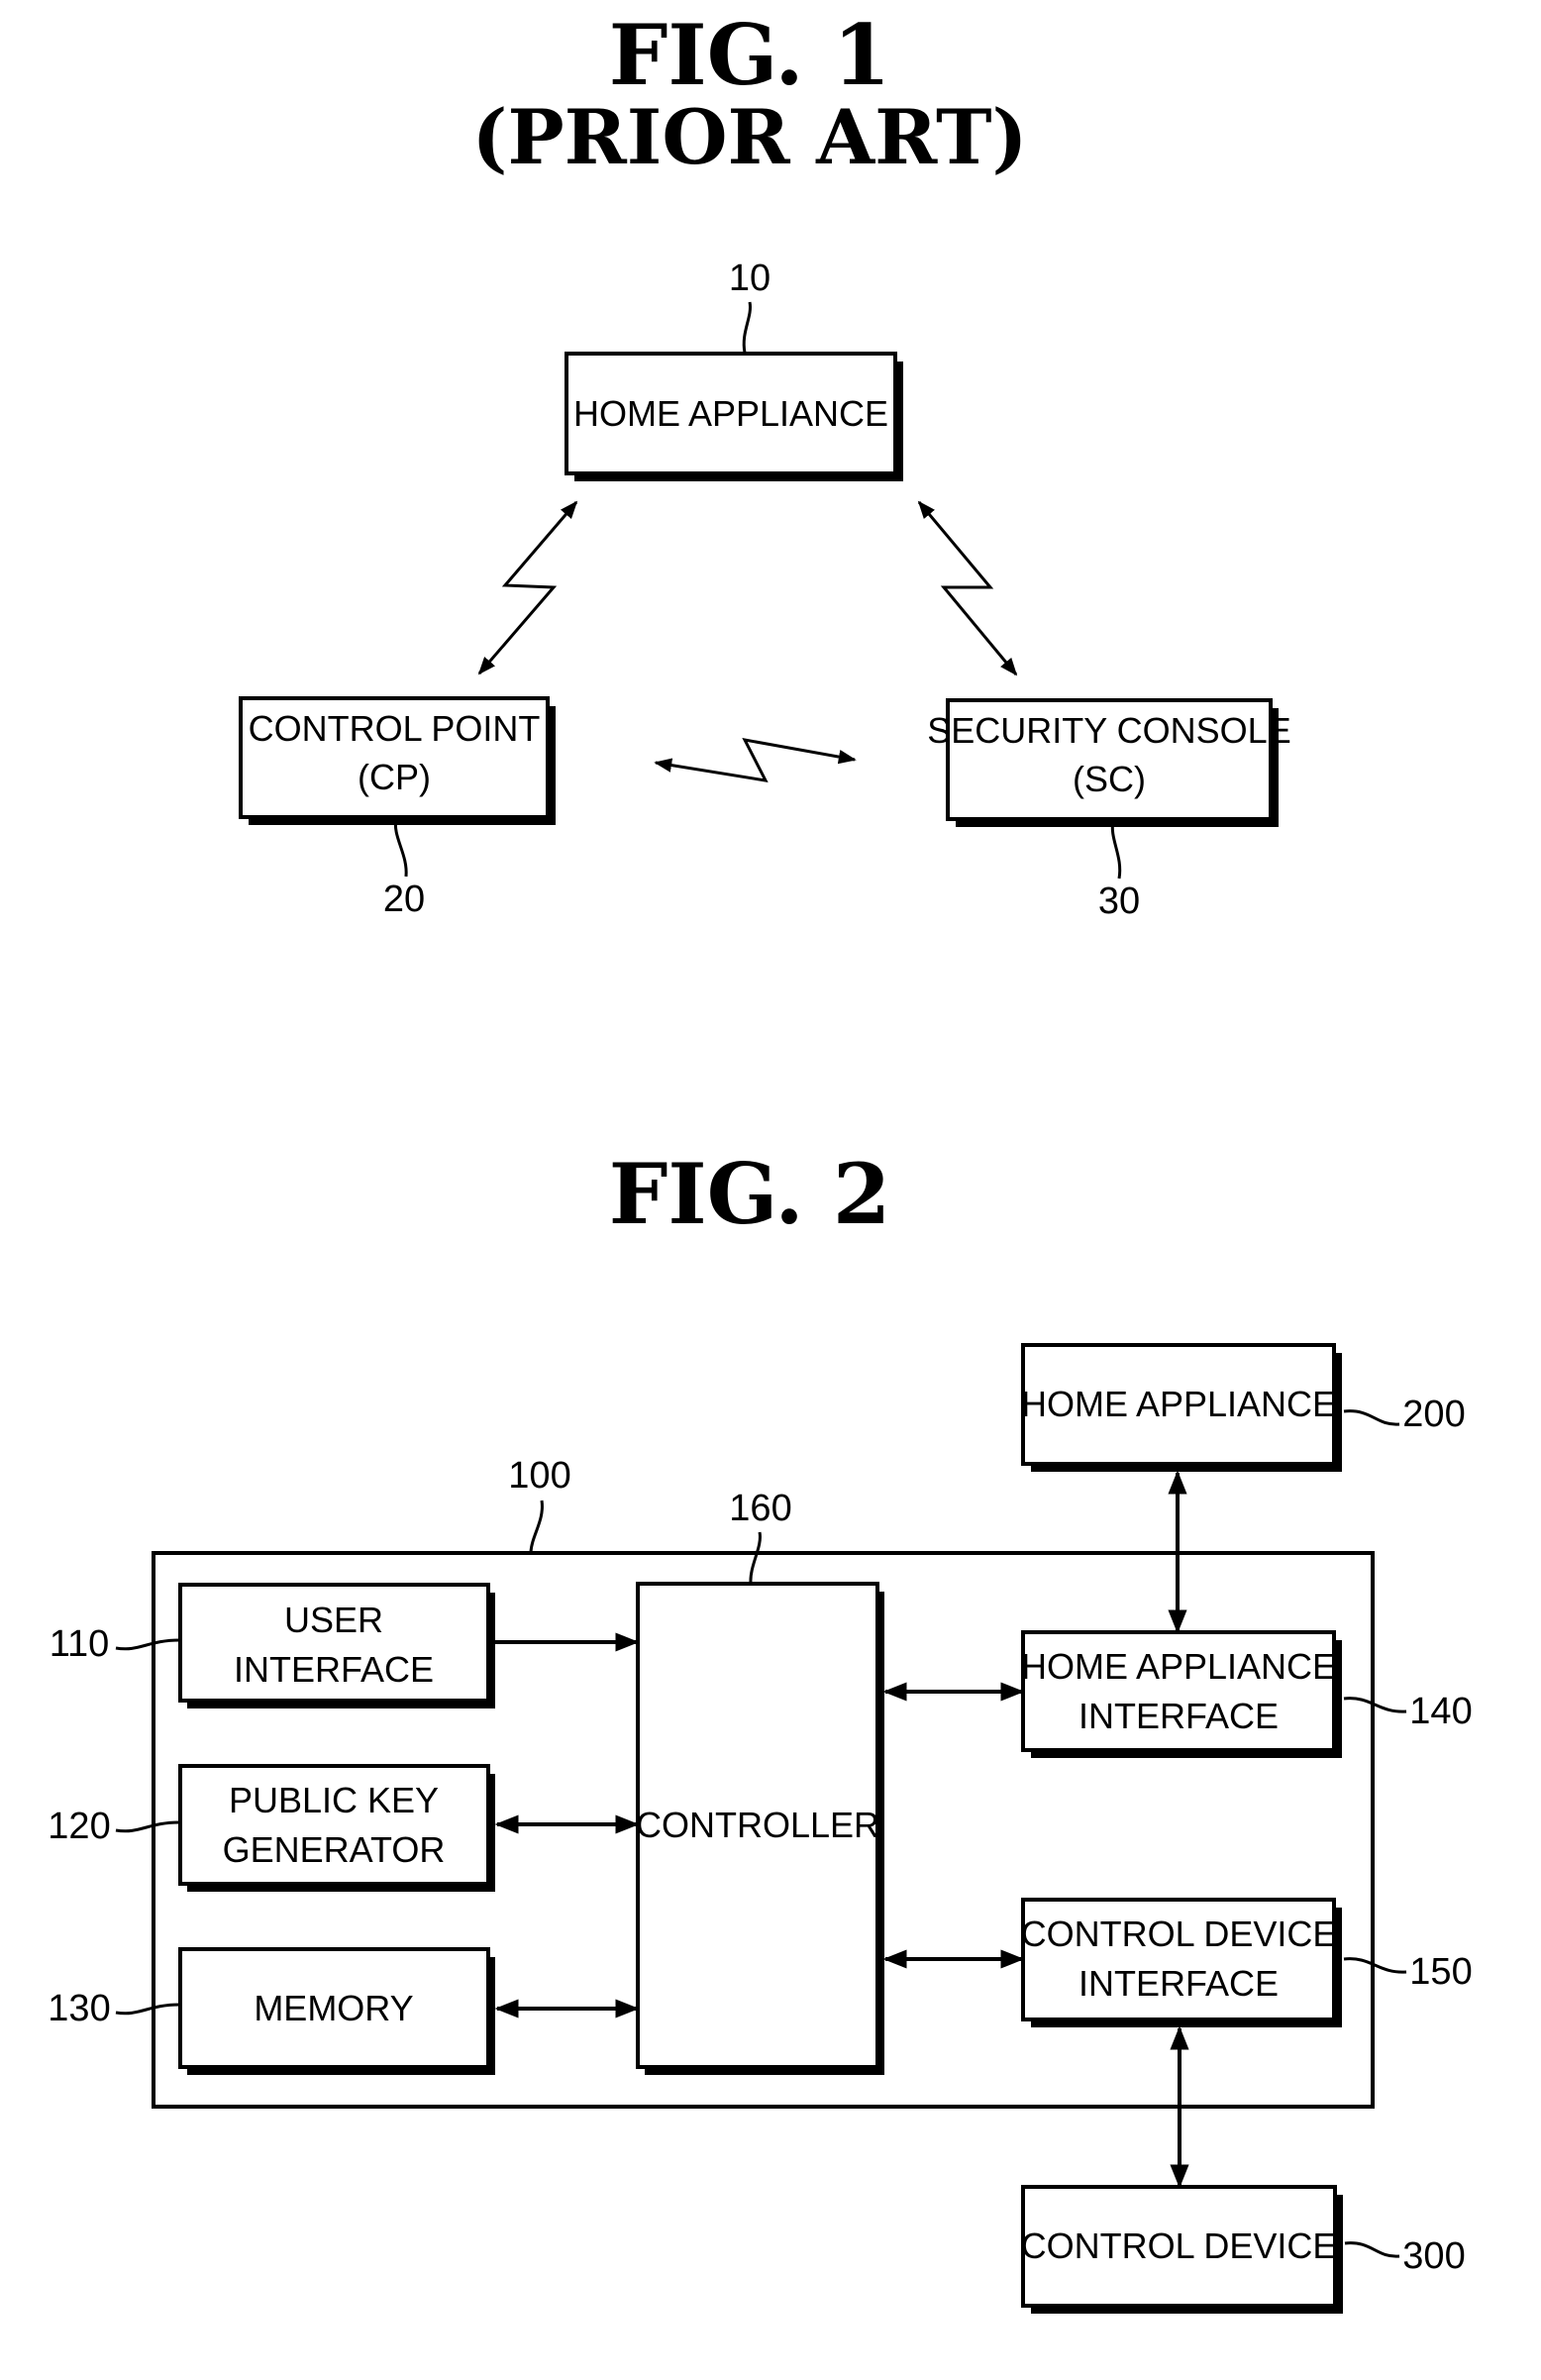 This screenshot has height=2380, width=1541. I want to click on control-device-block: CONTROL DEVICE, so click(1182, 2249).